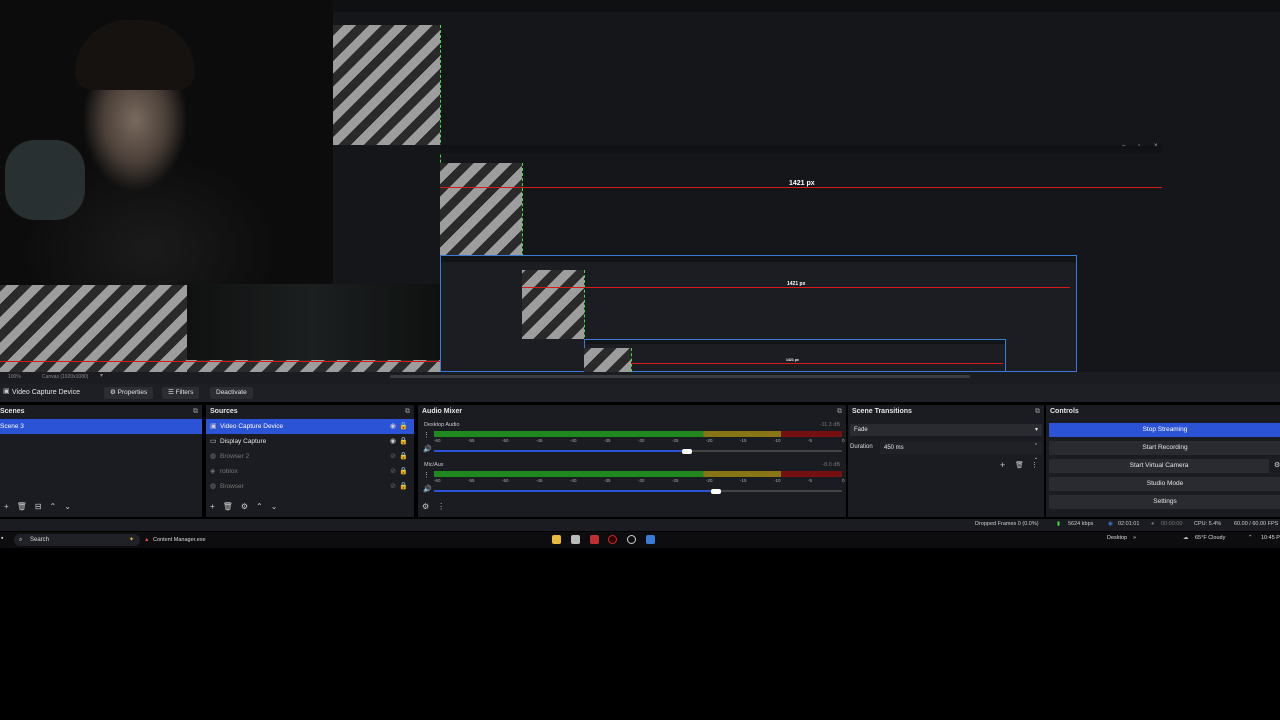 The image size is (1280, 720). I want to click on source-item: ◈ roblox ⊘ 🔒, so click(310, 471).